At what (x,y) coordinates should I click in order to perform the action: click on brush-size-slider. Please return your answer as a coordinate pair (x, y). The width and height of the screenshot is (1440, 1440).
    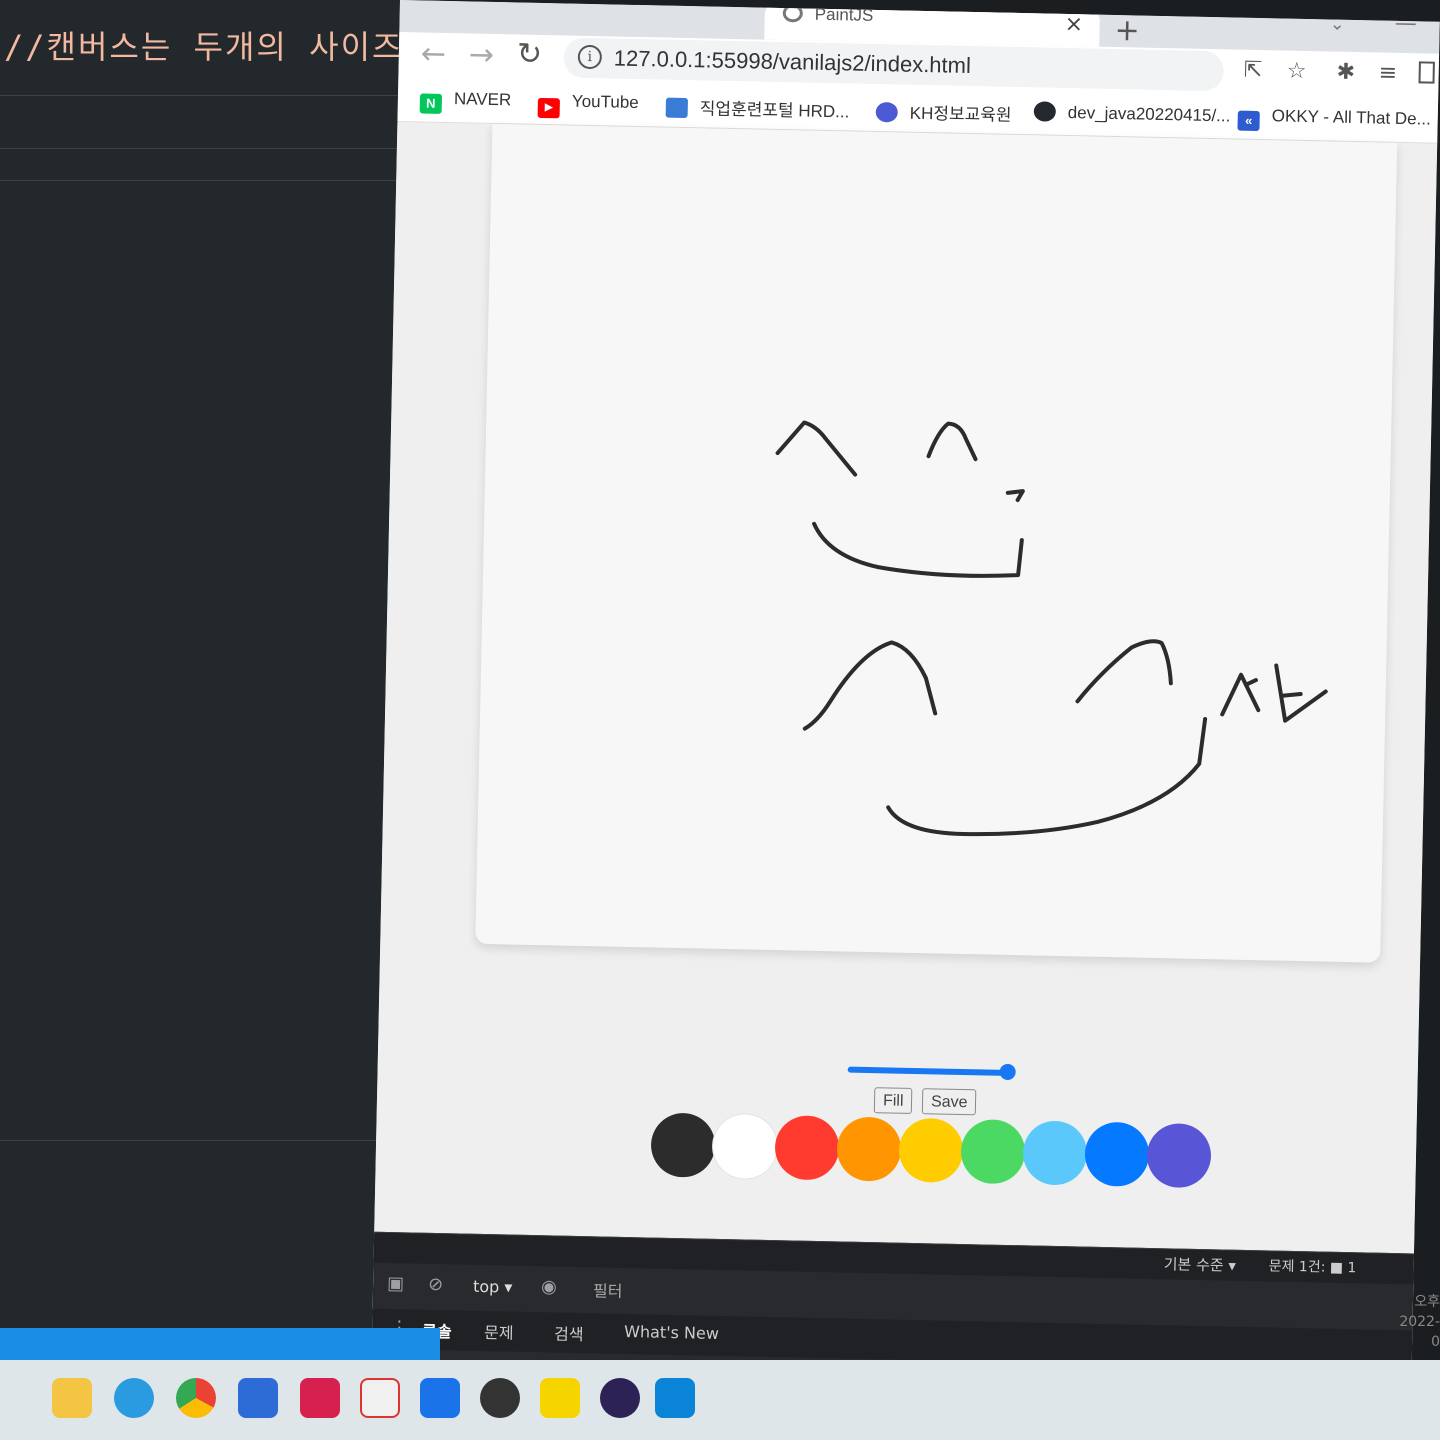
    Looking at the image, I should click on (931, 1072).